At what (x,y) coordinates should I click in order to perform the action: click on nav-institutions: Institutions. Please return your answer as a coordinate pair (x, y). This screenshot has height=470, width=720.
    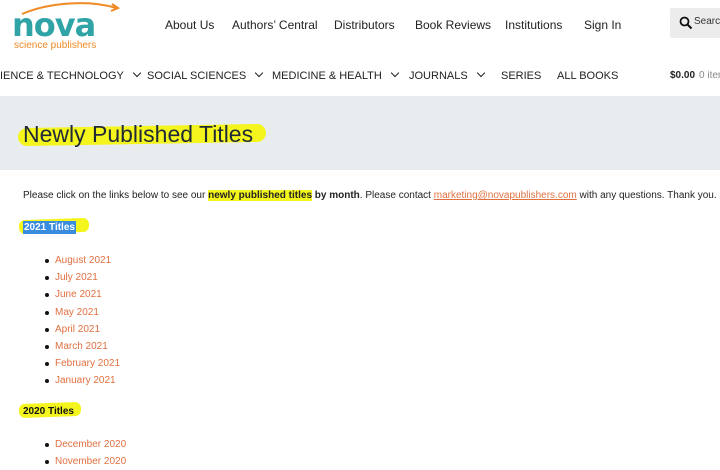
    Looking at the image, I should click on (533, 25).